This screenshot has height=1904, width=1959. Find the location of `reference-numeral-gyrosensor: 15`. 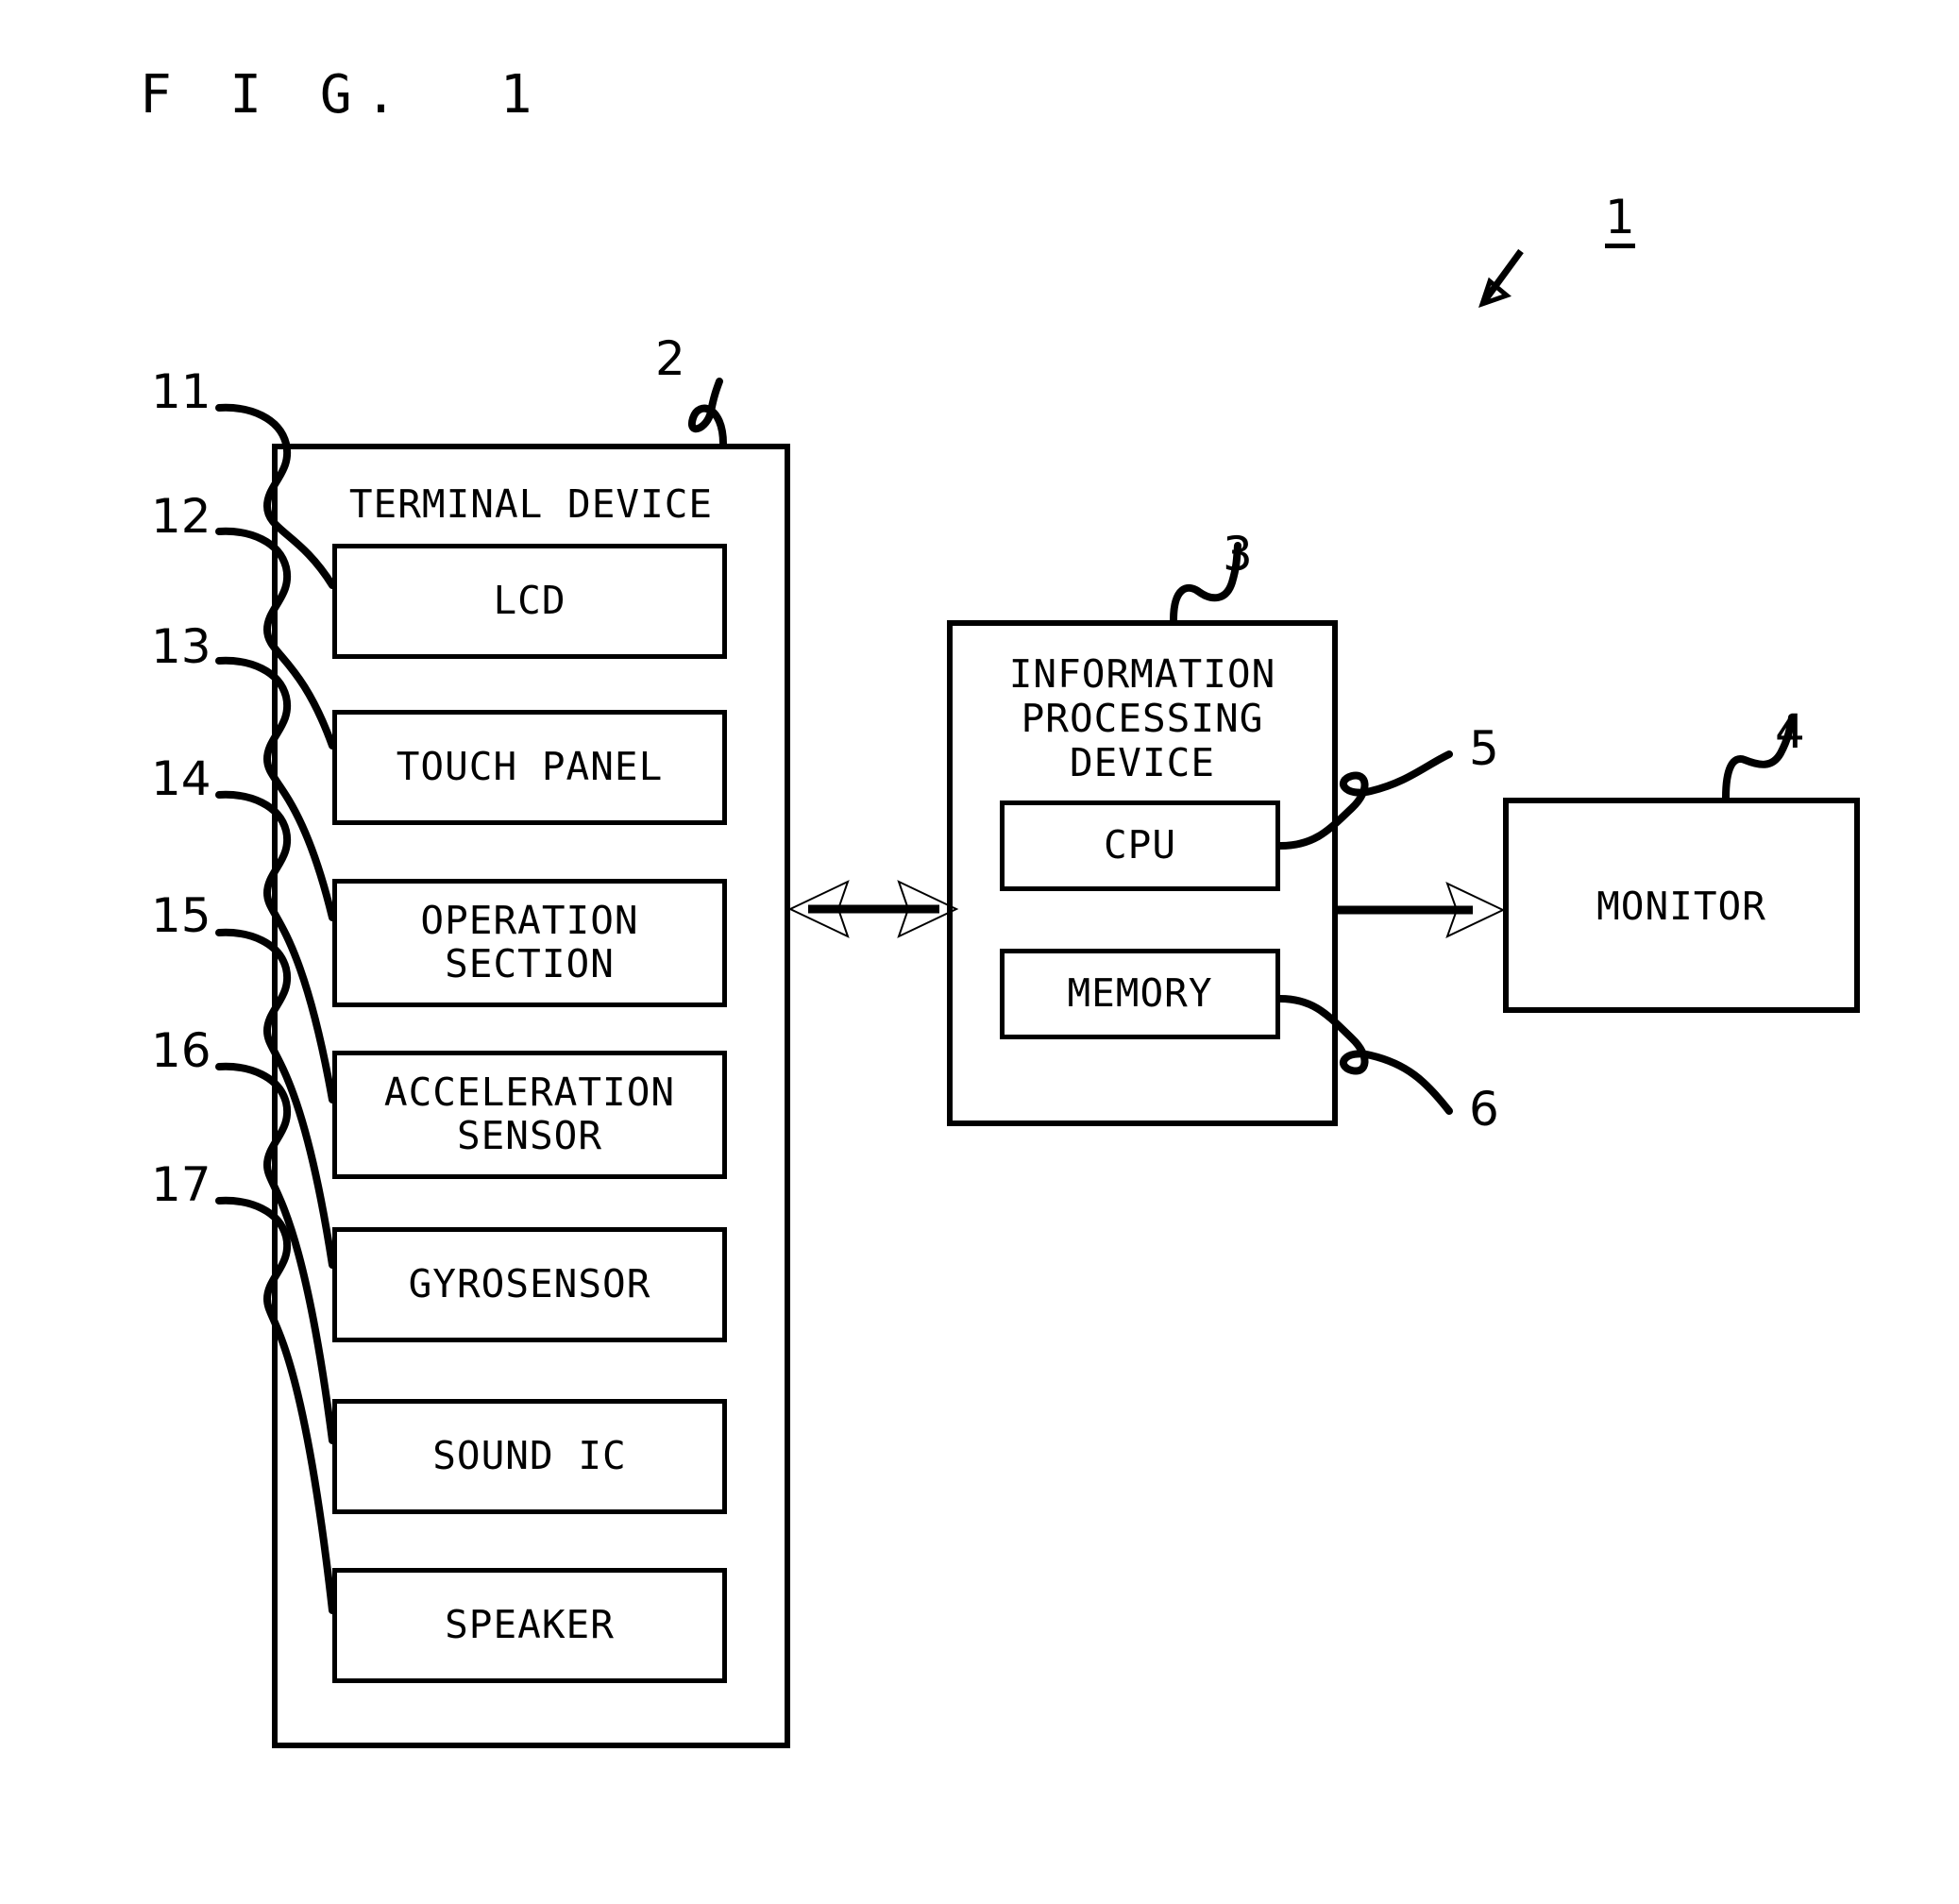

reference-numeral-gyrosensor: 15 is located at coordinates (181, 915).